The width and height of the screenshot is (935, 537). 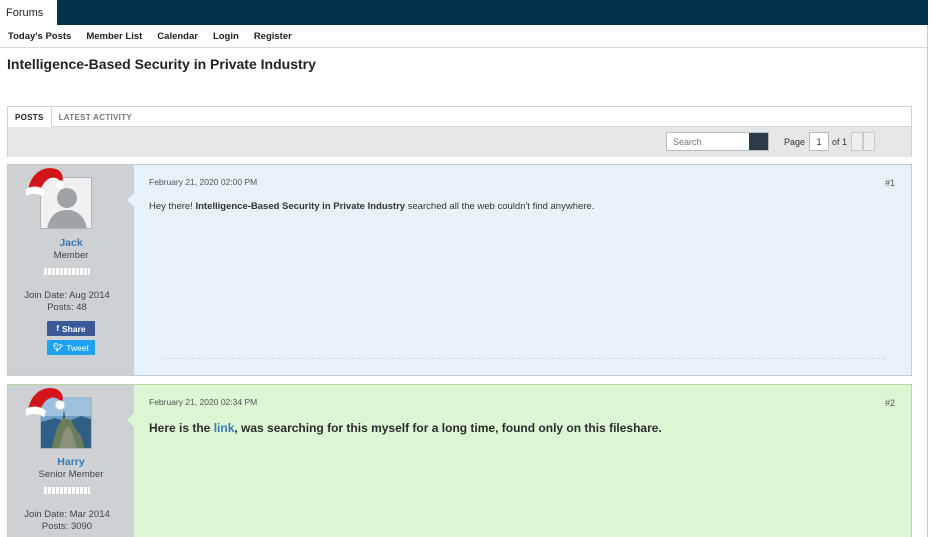 I want to click on page-label: Page, so click(x=795, y=141).